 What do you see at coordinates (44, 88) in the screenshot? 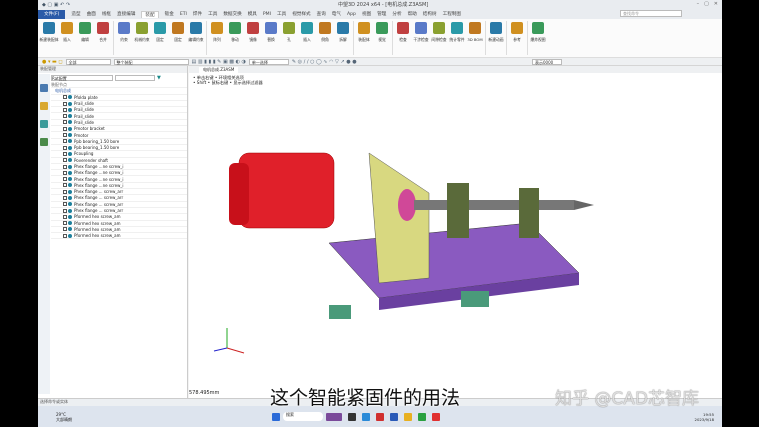
I see `assembly-icon` at bounding box center [44, 88].